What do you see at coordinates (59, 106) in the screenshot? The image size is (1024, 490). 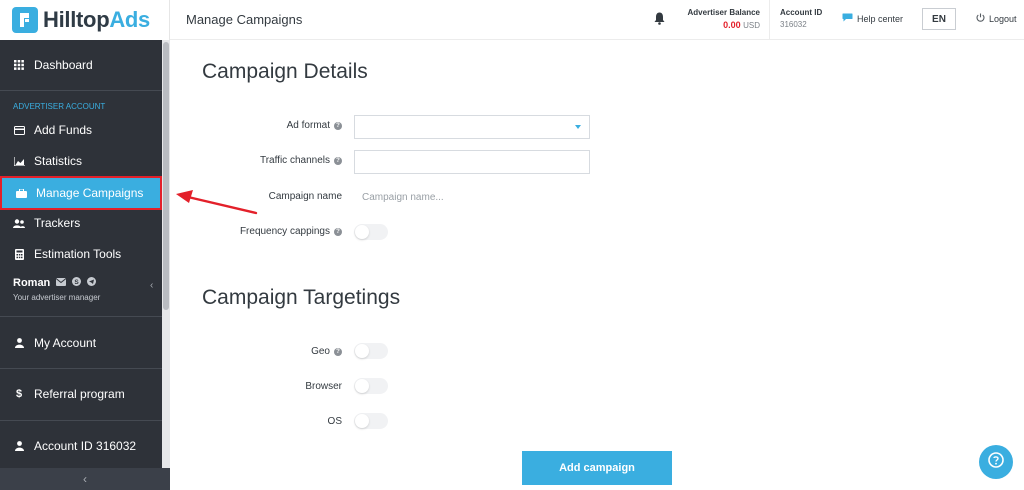 I see `sidebar-section-label: ADVERTISER ACCOUNT` at bounding box center [59, 106].